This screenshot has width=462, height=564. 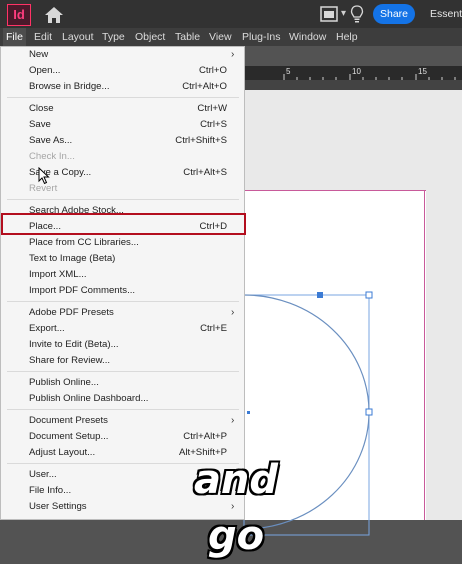 I want to click on document-tab-strip, so click(x=351, y=85).